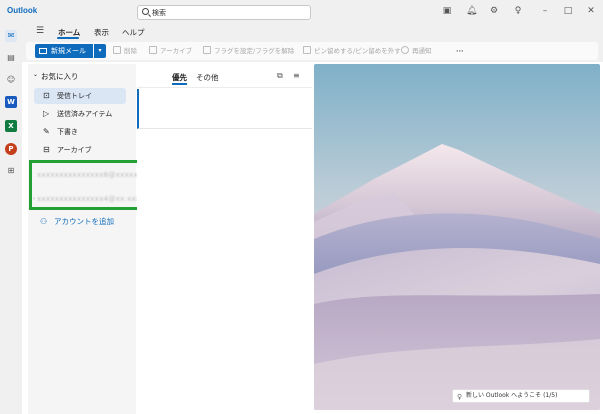 Image resolution: width=603 pixels, height=414 pixels. I want to click on add-person-icon: ⚇, so click(44, 221).